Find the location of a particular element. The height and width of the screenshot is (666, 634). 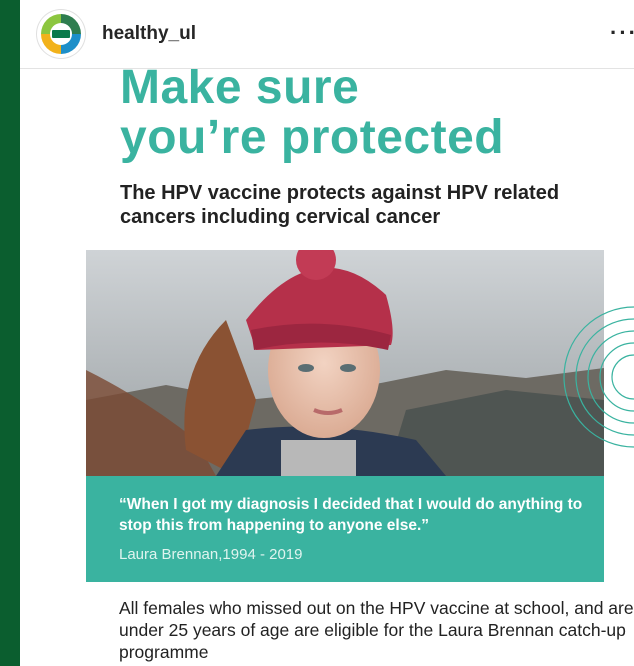

headline-line-2: you’re protected is located at coordinates (312, 137).